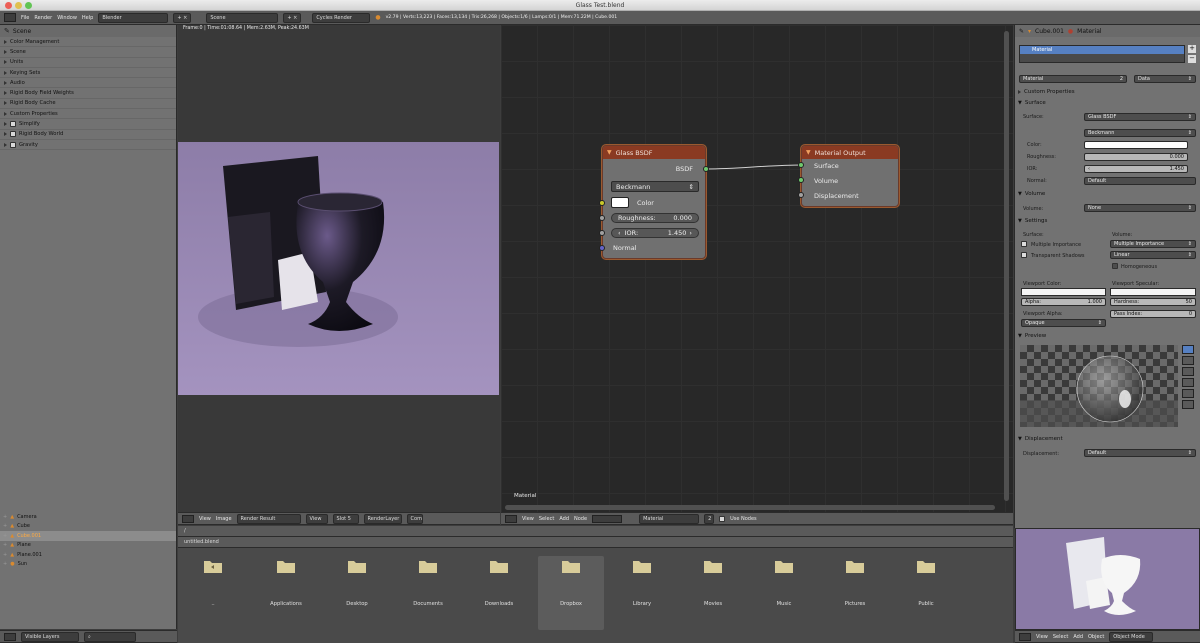  I want to click on folder-music: Music, so click(784, 595).